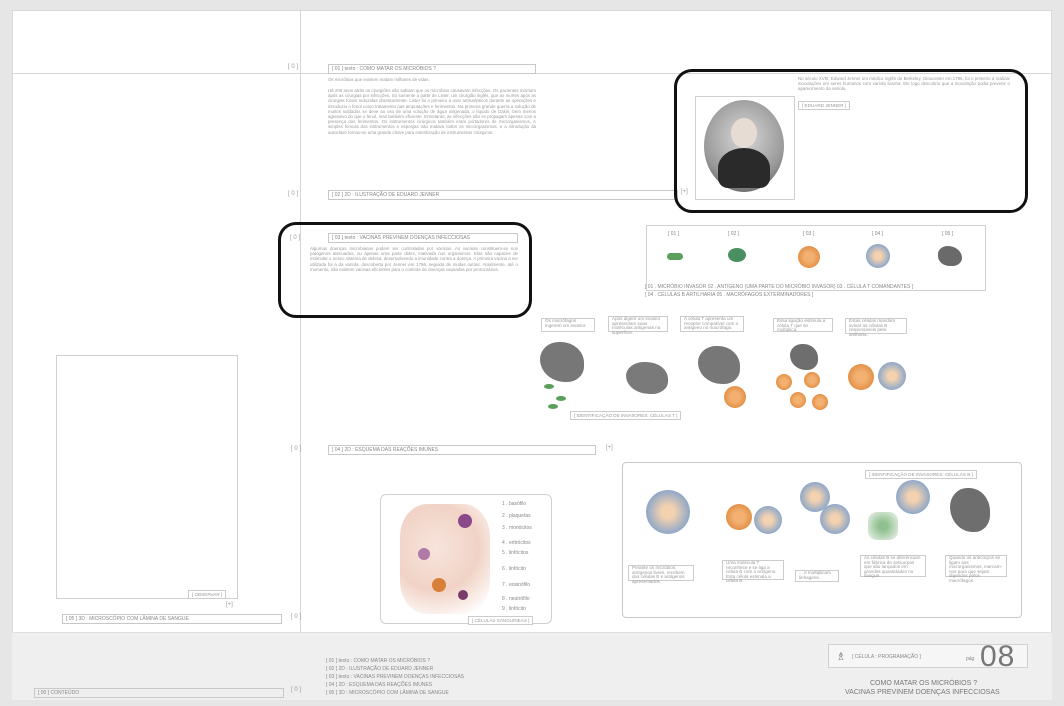 Image resolution: width=1064 pixels, height=706 pixels. What do you see at coordinates (998, 656) in the screenshot?
I see `page-number: 08` at bounding box center [998, 656].